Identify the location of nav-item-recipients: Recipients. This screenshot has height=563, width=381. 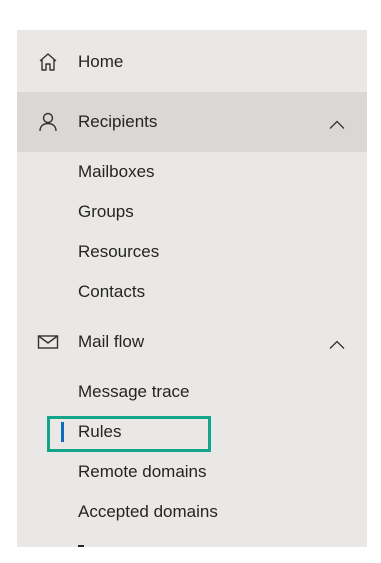
(192, 122).